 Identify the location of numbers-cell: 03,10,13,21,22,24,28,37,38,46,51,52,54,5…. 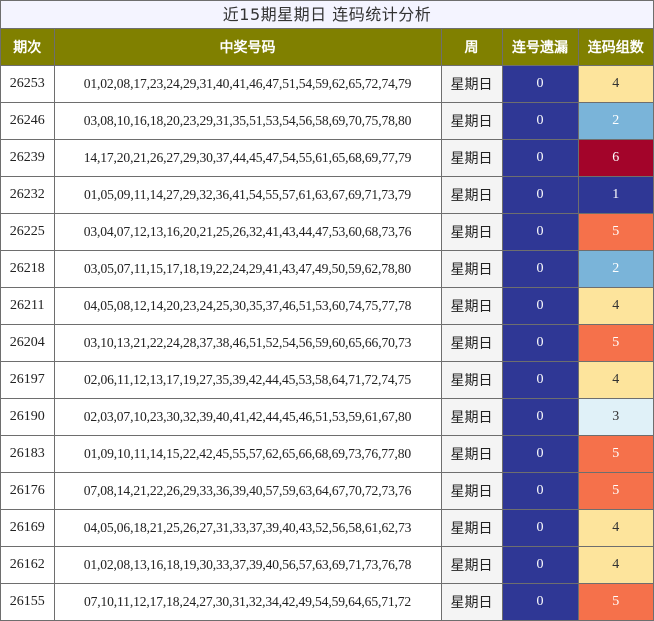
(247, 343).